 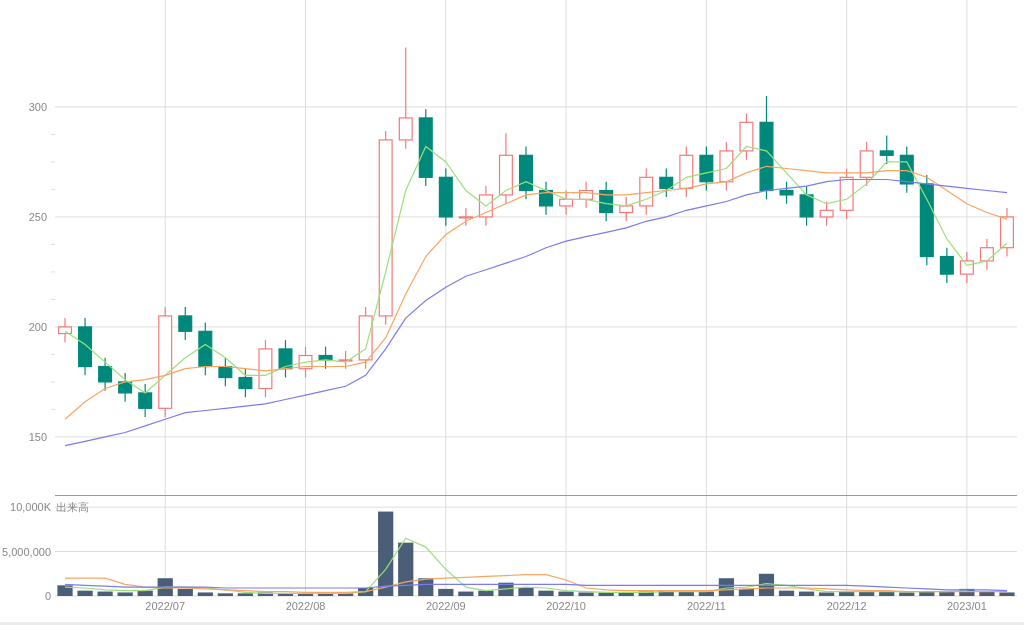 What do you see at coordinates (566, 606) in the screenshot?
I see `x-axis-label: 2022/10` at bounding box center [566, 606].